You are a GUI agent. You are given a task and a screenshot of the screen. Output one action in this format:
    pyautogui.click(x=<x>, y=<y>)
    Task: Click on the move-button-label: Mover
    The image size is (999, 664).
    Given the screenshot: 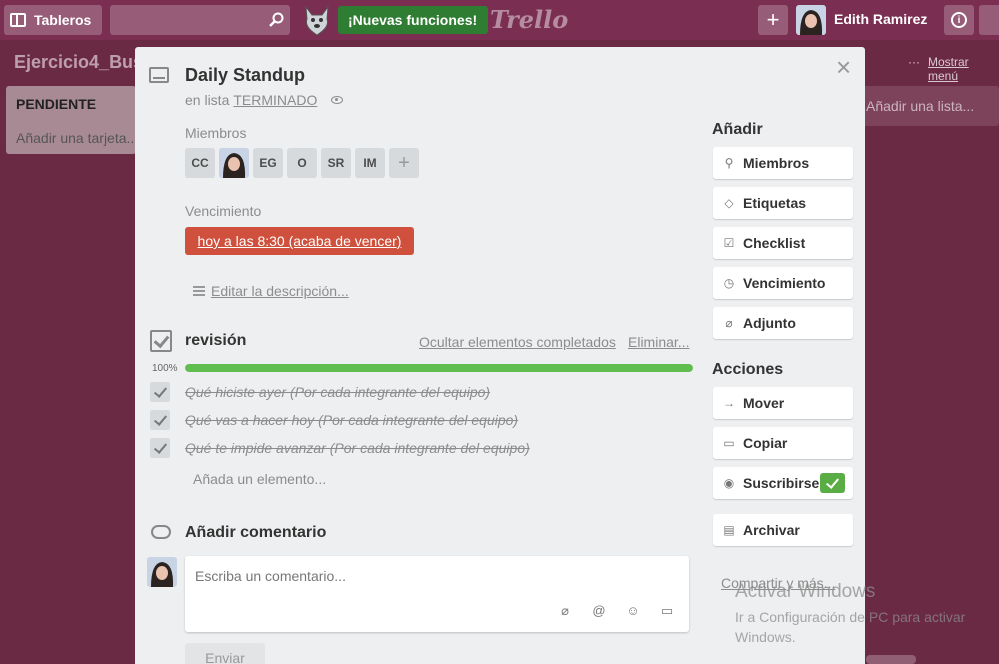 What is the action you would take?
    pyautogui.click(x=764, y=403)
    